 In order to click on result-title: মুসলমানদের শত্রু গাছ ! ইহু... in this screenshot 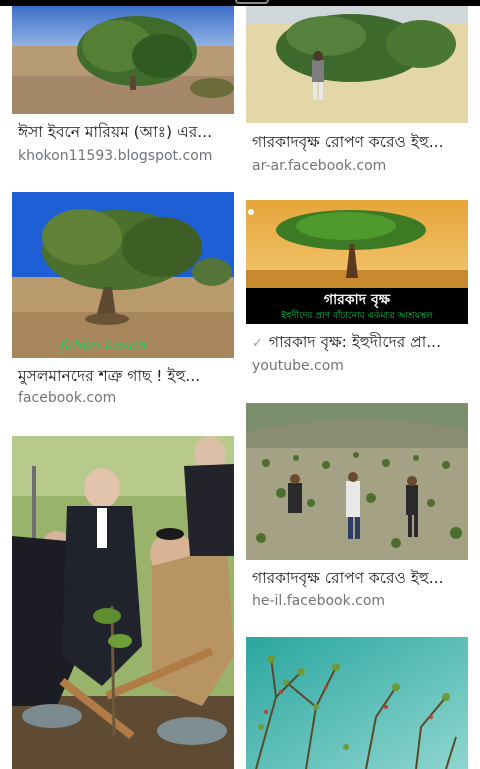, I will do `click(125, 376)`.